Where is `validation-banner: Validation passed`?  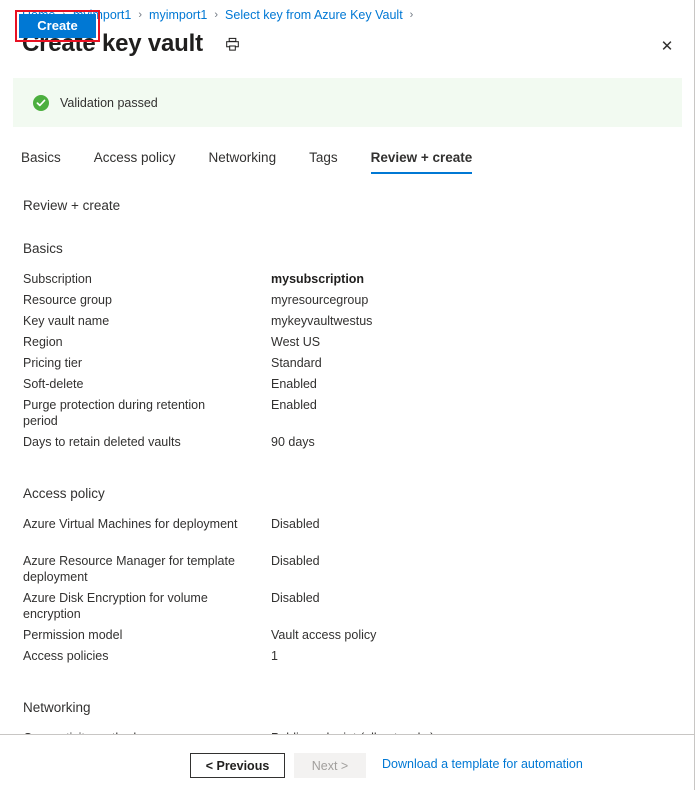
validation-banner: Validation passed is located at coordinates (347, 102).